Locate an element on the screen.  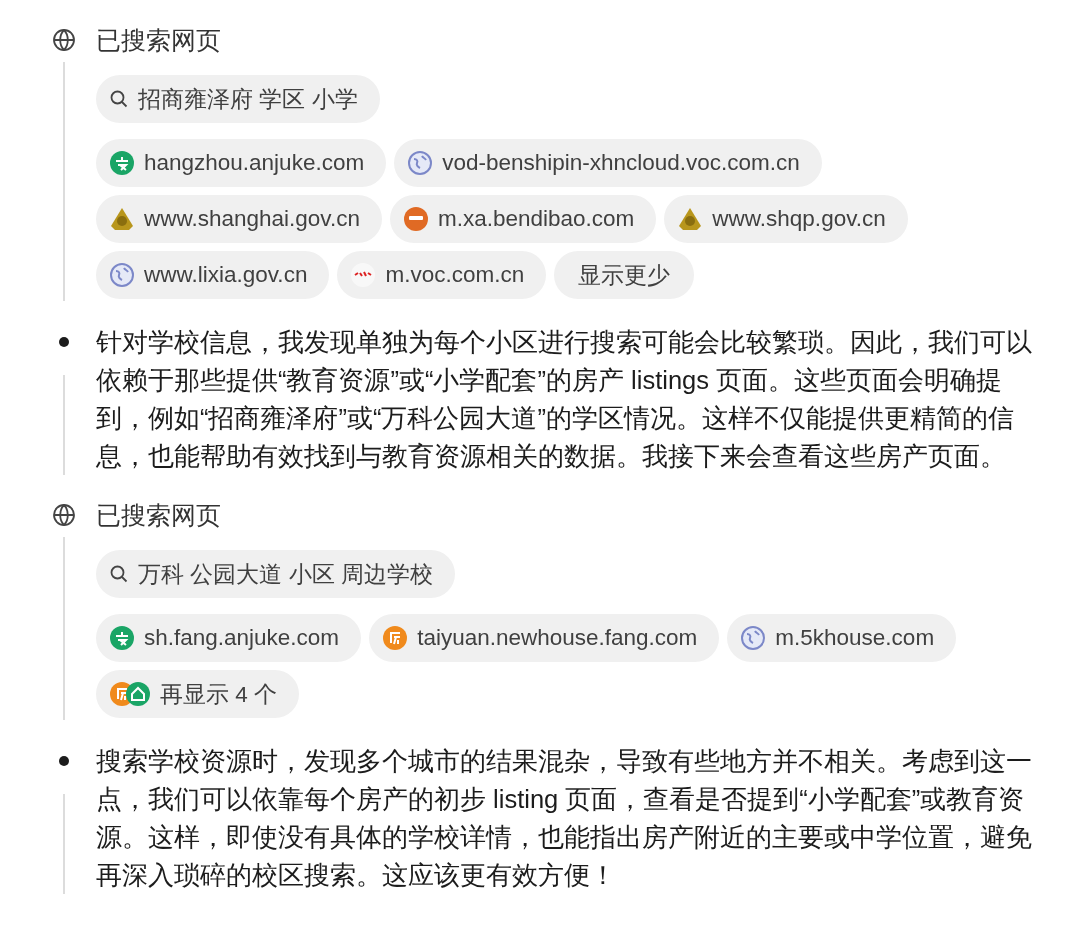
source-link-chip: vod-benshipin-xhncloud.voc.com.cn is located at coordinates (608, 163).